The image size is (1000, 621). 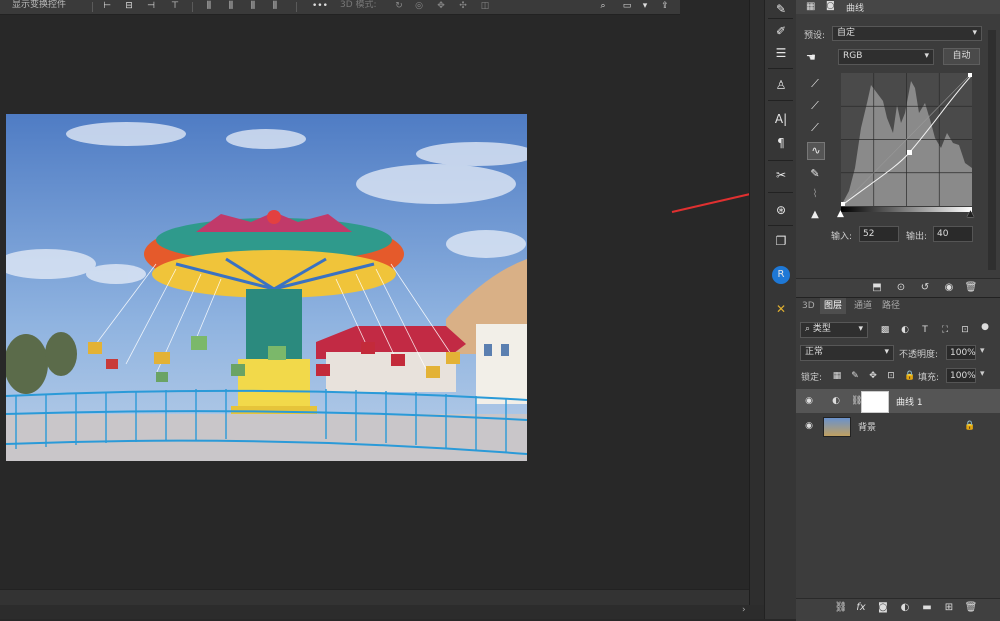 What do you see at coordinates (945, 330) in the screenshot?
I see `shape-filter-icon: ⛶` at bounding box center [945, 330].